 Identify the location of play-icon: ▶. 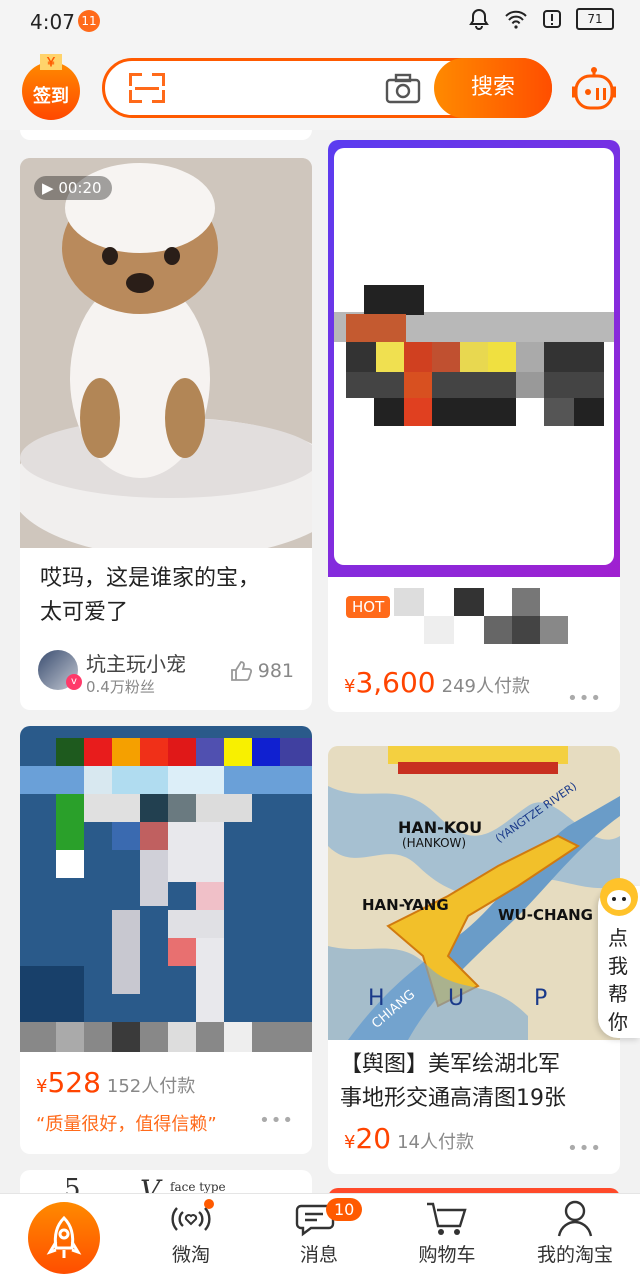
(48, 188).